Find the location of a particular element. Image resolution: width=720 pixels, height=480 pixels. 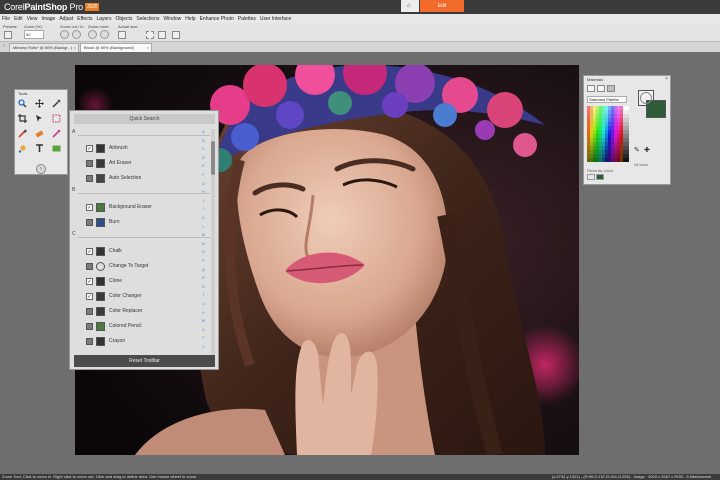

alphabet-index-h: H is located at coordinates (203, 191).